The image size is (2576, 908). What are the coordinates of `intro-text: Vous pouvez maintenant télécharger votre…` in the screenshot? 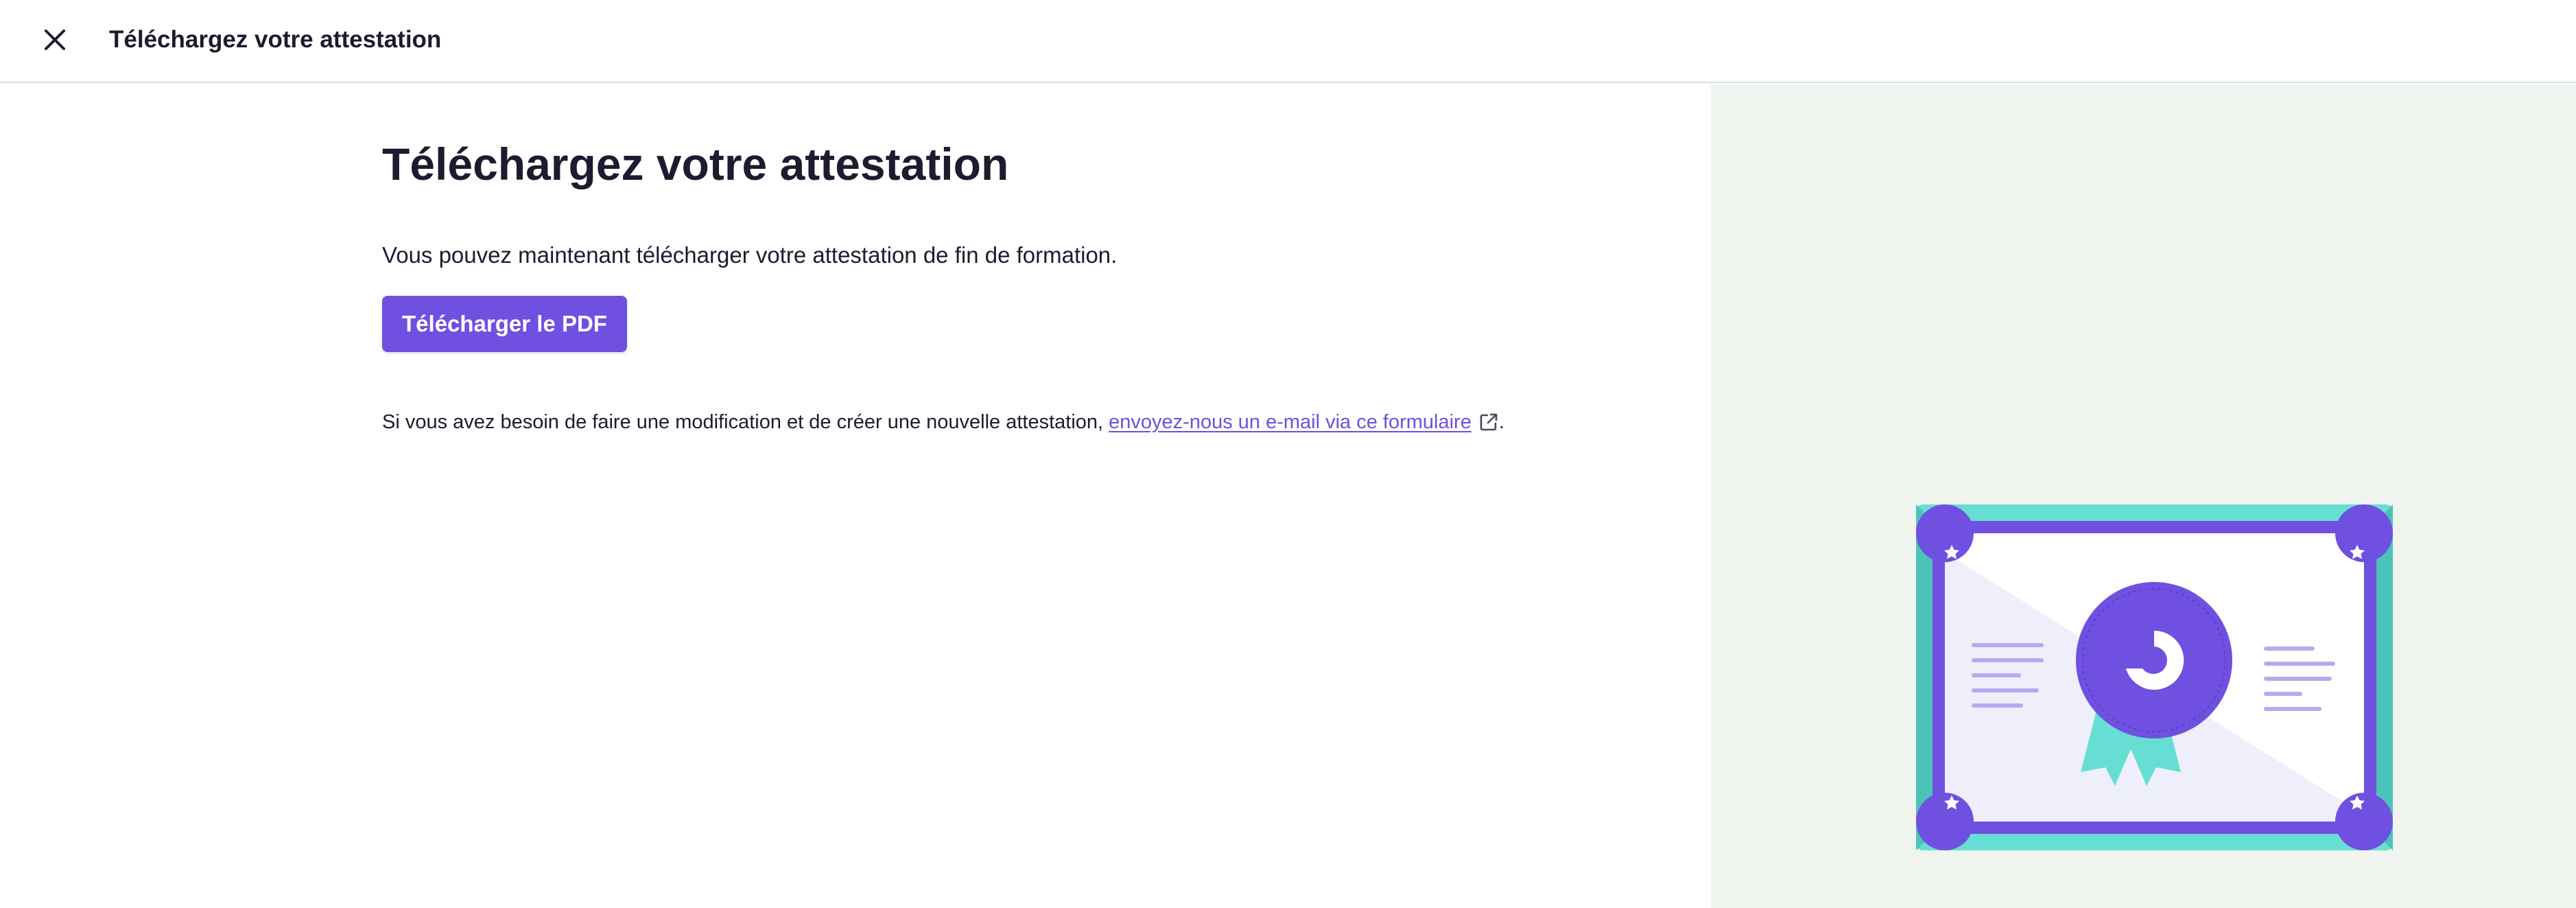 It's located at (750, 255).